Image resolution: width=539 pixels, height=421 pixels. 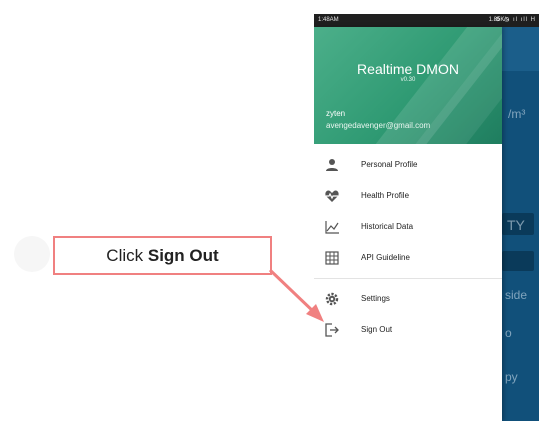 I want to click on menu-item-health-profile: Health Profile, so click(x=408, y=197).